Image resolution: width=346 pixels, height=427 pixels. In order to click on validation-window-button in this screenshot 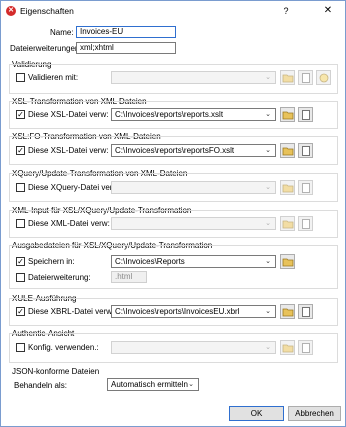, I will do `click(305, 77)`.